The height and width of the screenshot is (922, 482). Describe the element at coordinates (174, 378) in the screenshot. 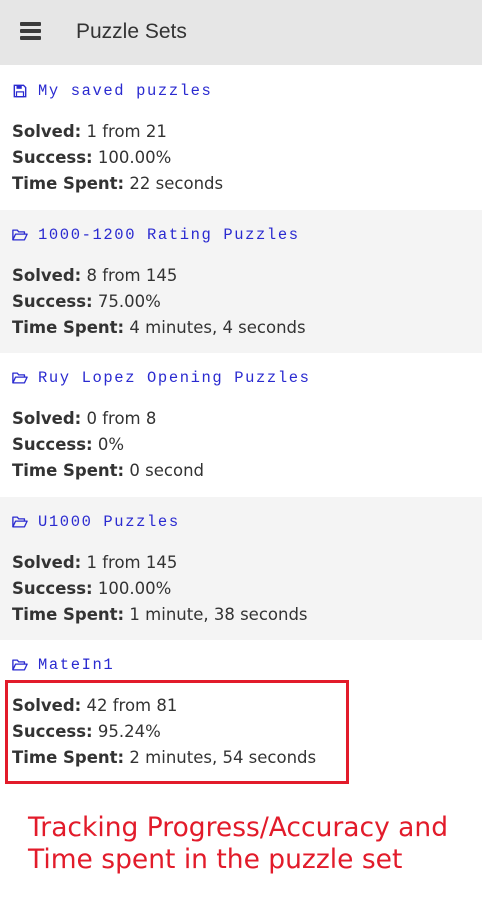

I see `puzzle-set-name: Ruy Lopez Opening Puzzles` at that location.